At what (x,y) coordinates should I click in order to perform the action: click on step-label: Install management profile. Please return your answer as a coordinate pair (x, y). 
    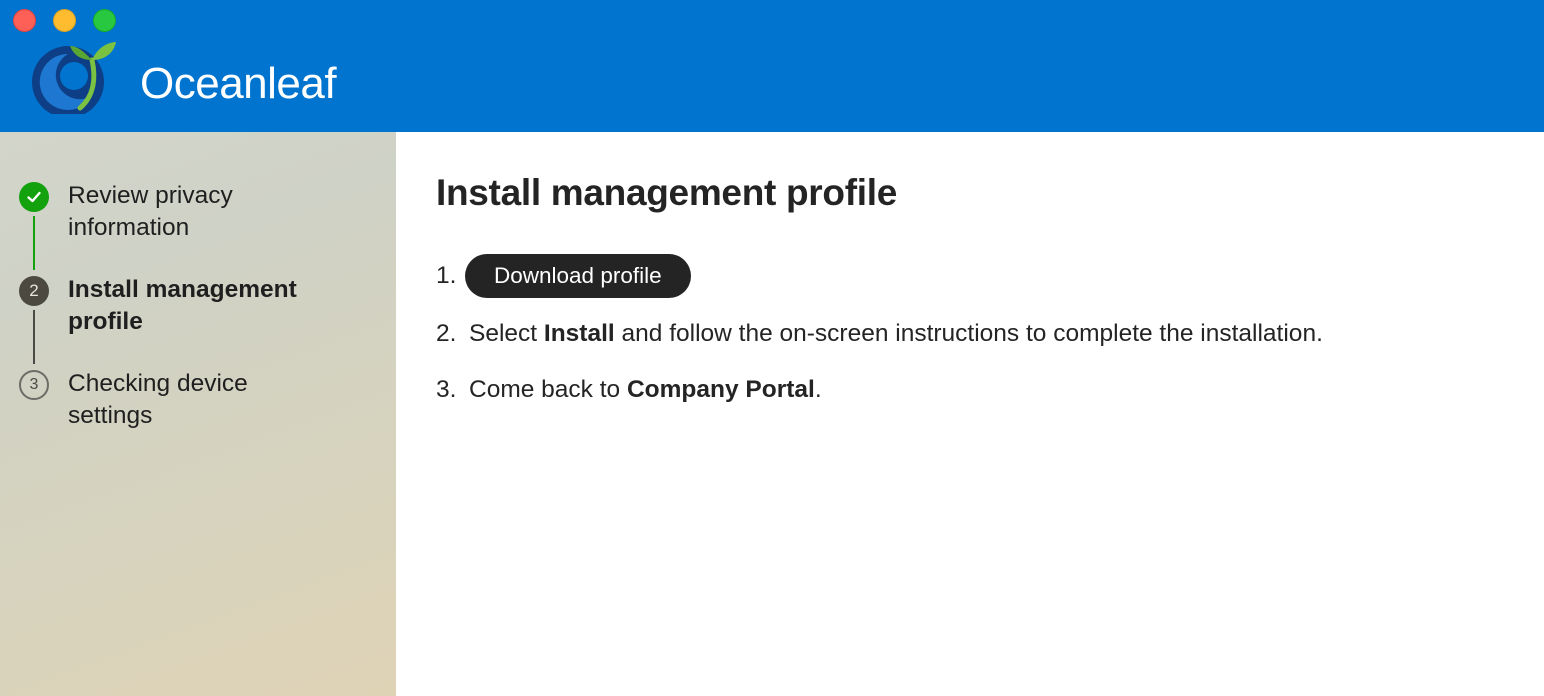
    Looking at the image, I should click on (182, 305).